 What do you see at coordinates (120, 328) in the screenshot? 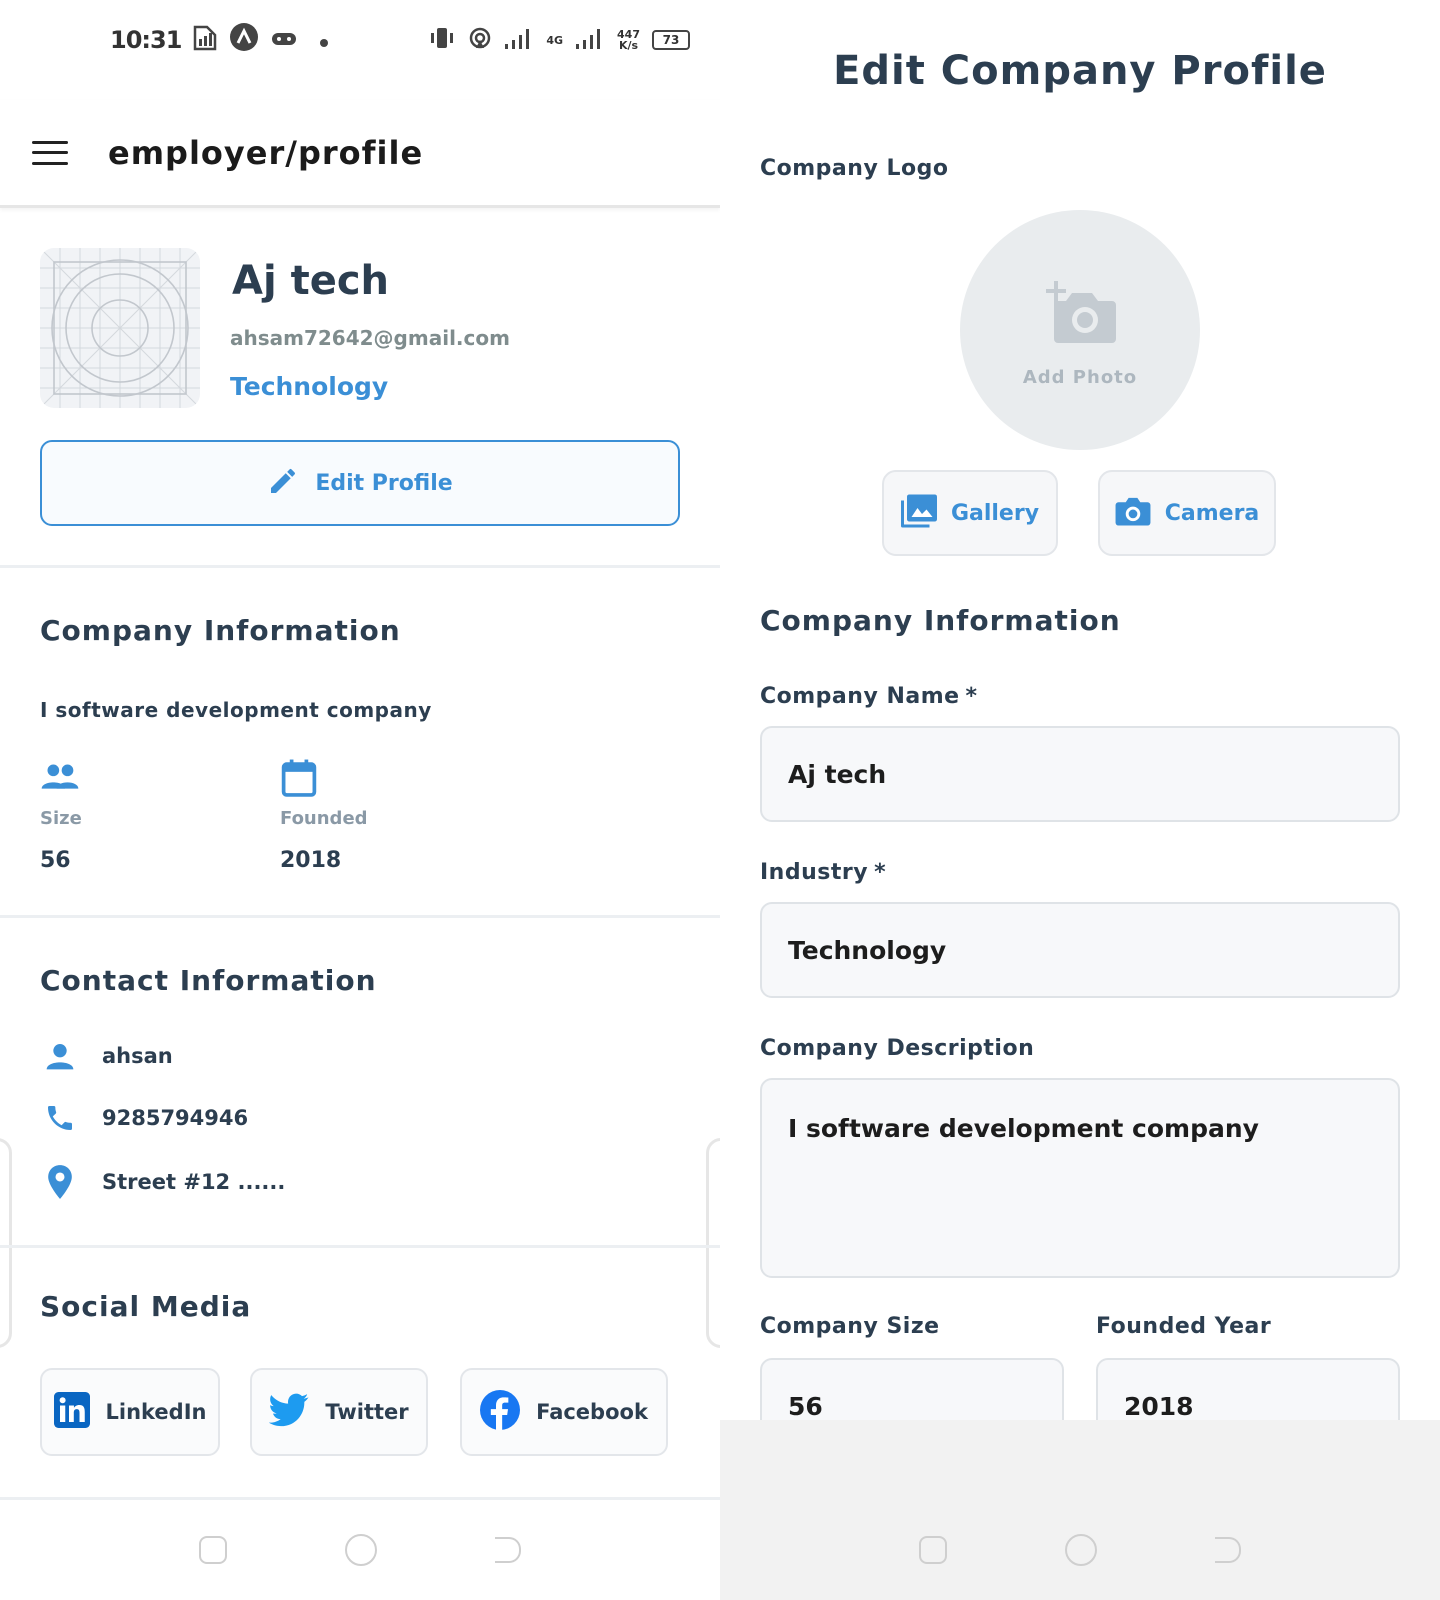
I see `company-logo-placeholder` at bounding box center [120, 328].